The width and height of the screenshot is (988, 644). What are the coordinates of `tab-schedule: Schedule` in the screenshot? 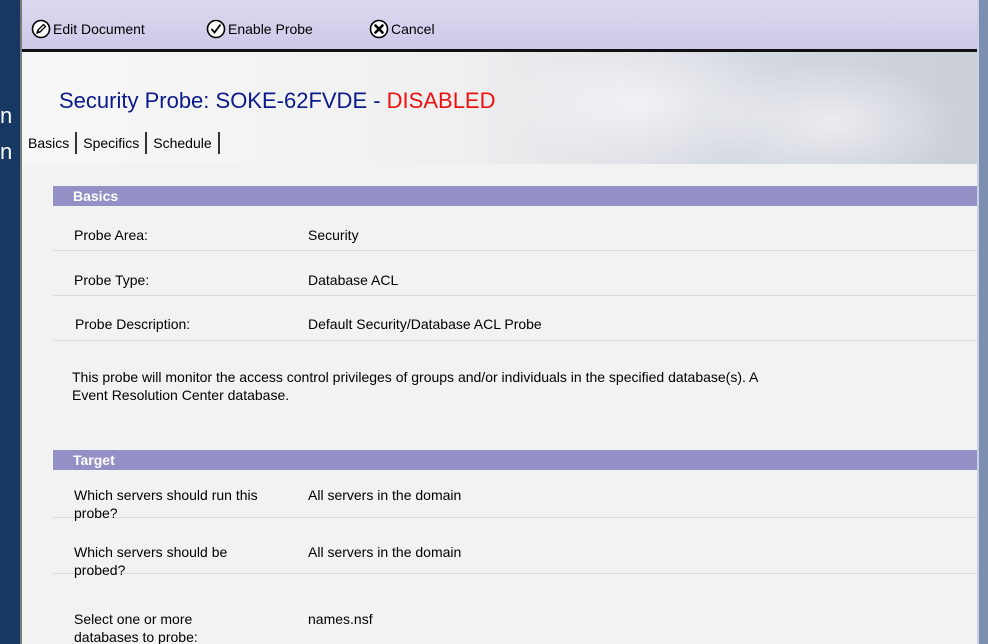 It's located at (183, 143).